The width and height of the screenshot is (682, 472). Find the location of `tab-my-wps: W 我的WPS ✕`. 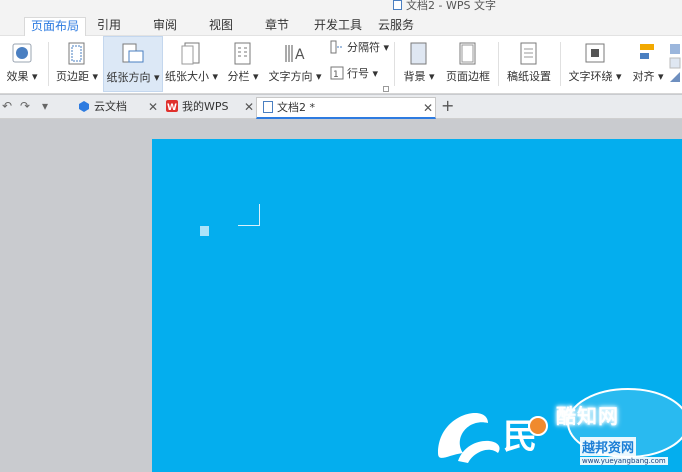

tab-my-wps: W 我的WPS ✕ is located at coordinates (208, 108).